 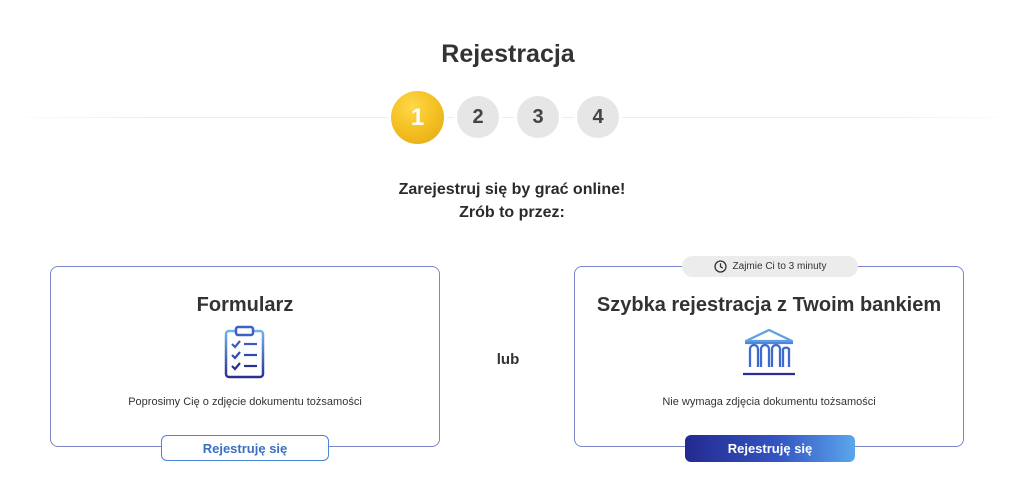 I want to click on step-3: 3, so click(x=538, y=117).